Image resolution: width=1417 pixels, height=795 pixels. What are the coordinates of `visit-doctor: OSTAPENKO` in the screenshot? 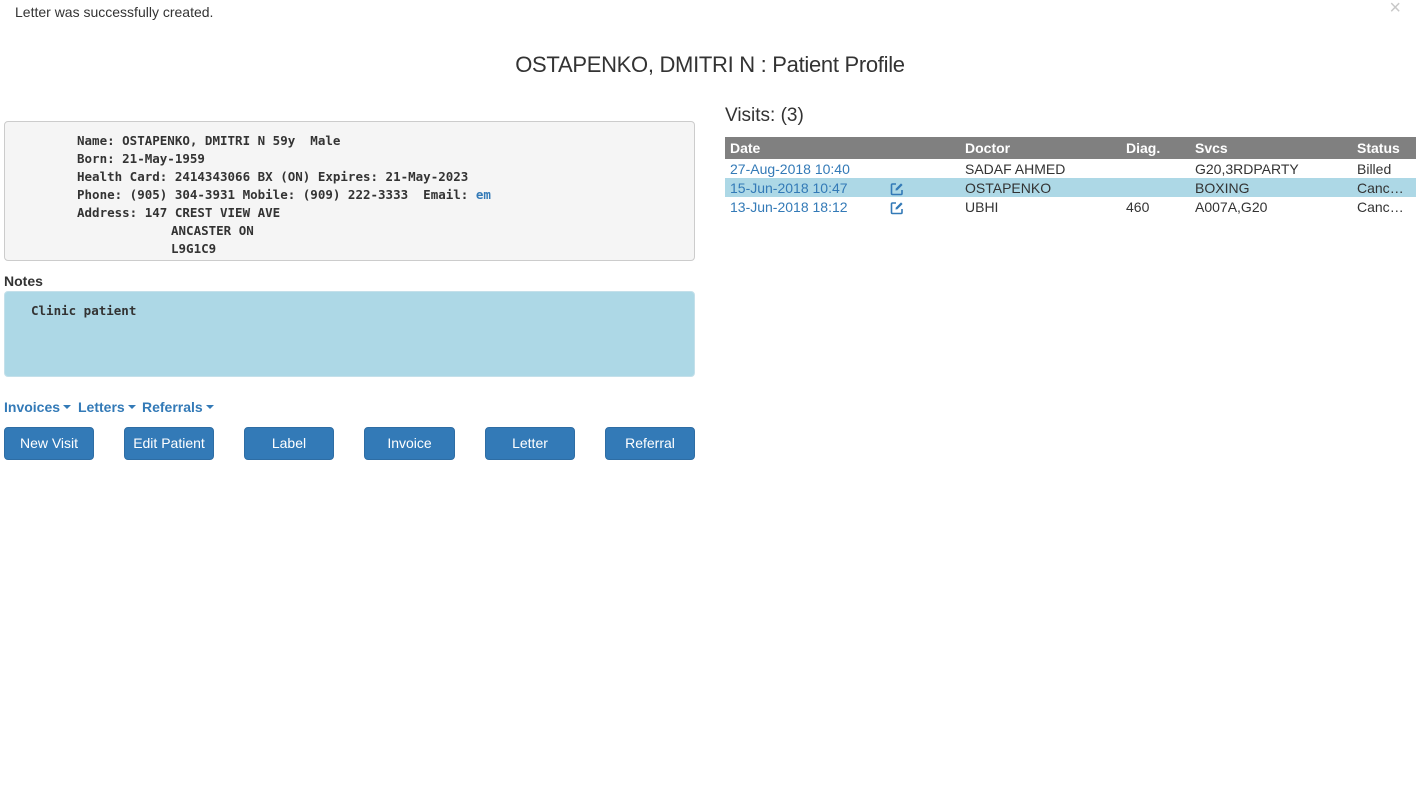 It's located at (1040, 187).